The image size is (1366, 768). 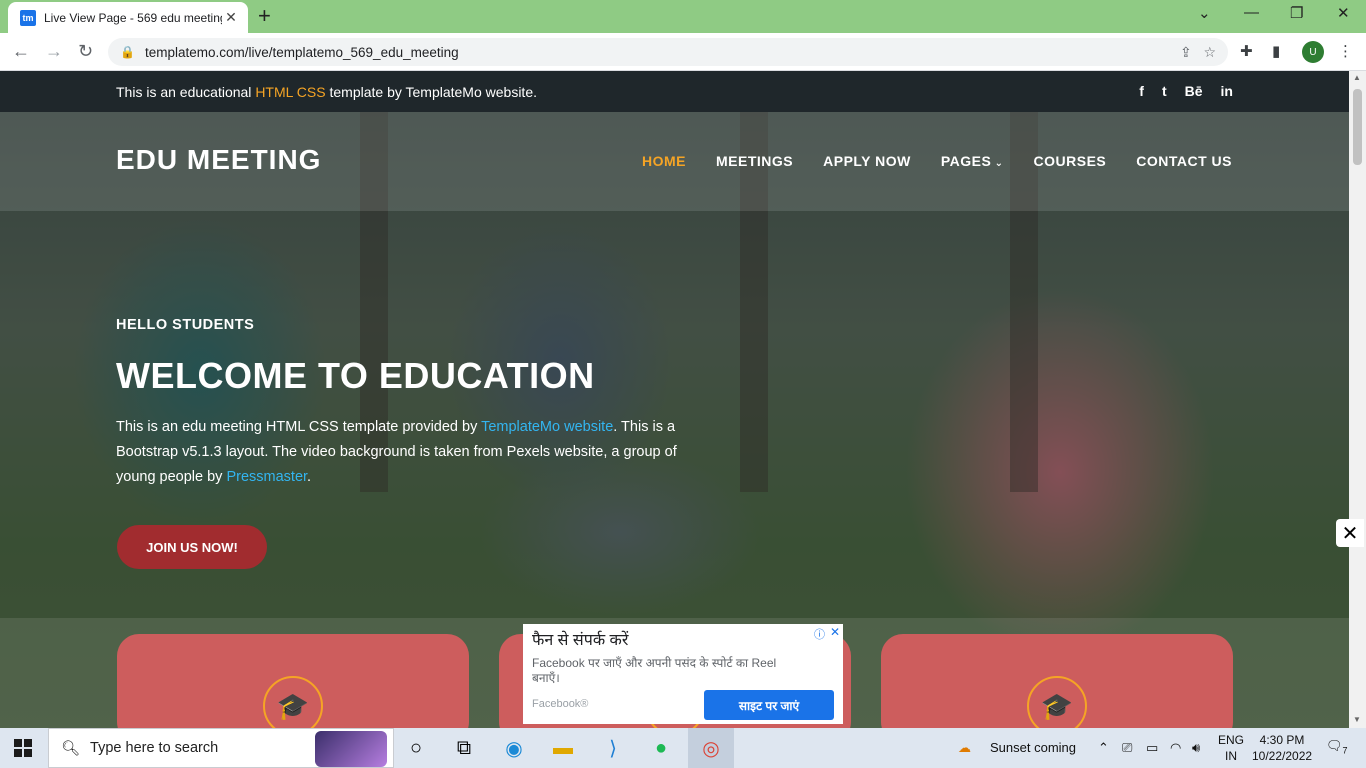 I want to click on nav-meetings: MEETINGS, so click(x=754, y=161).